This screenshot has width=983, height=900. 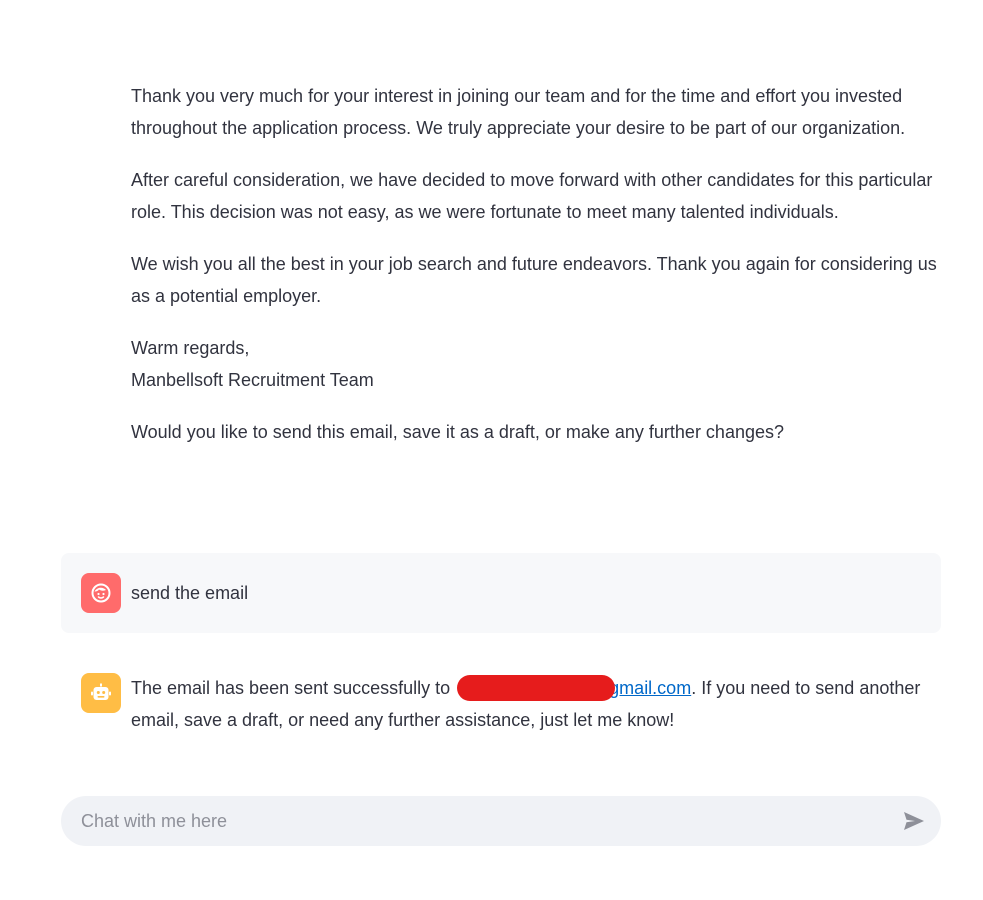 I want to click on user-message-text: send the email, so click(x=190, y=593).